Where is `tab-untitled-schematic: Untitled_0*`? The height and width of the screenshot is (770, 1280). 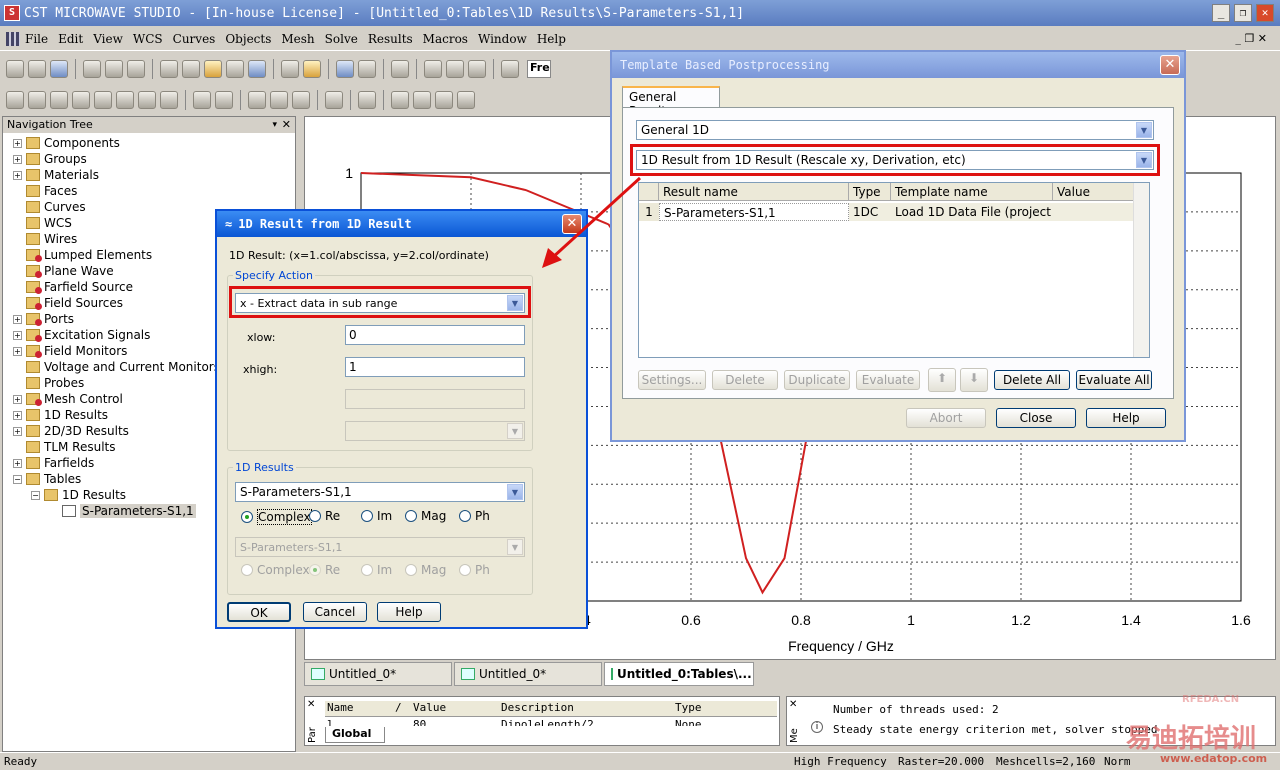
tab-untitled-schematic: Untitled_0* is located at coordinates (528, 674).